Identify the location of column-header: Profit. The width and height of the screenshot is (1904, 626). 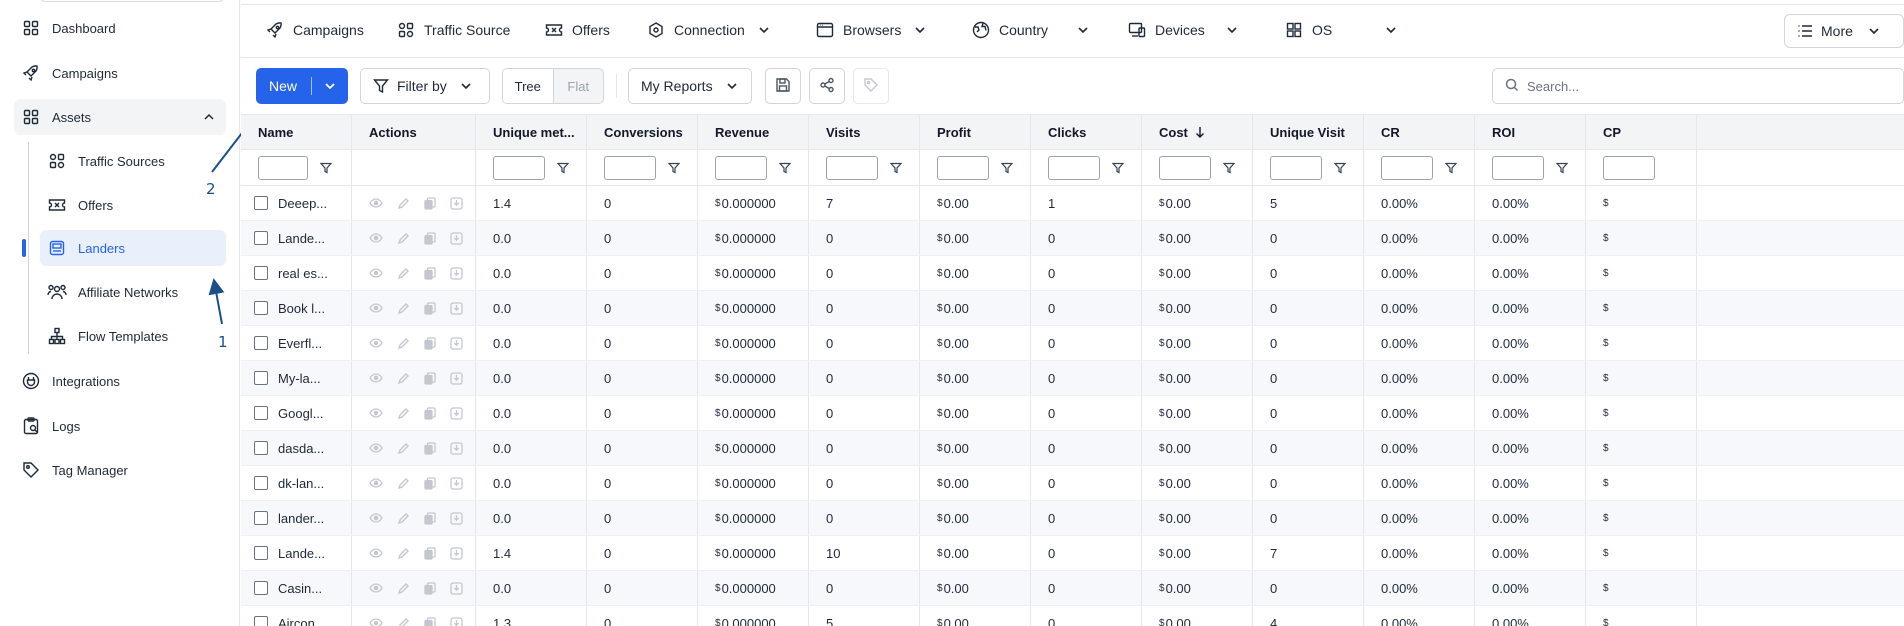
(975, 132).